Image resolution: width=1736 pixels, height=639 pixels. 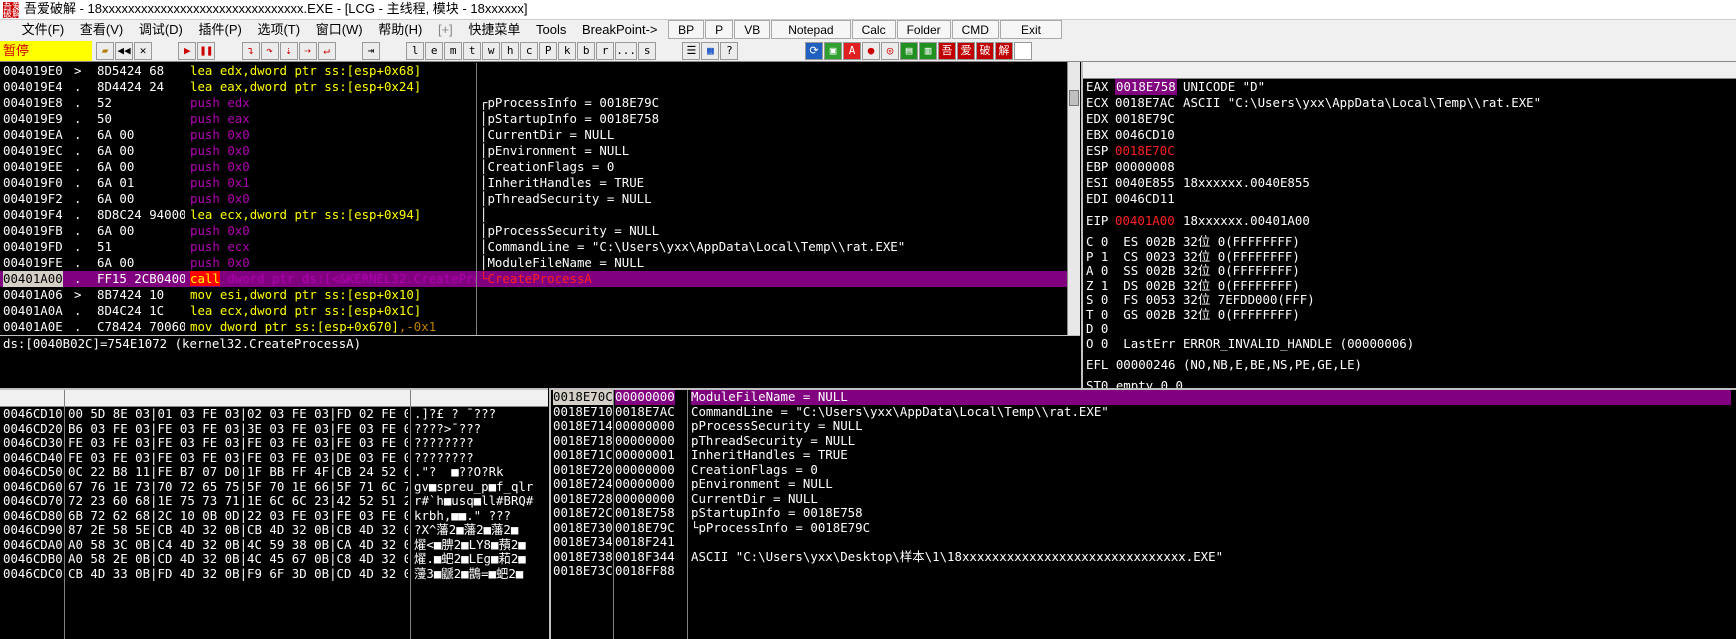 What do you see at coordinates (1143, 484) in the screenshot?
I see `stack-row: 0018E724 00000000 pEnvironment = NULL` at bounding box center [1143, 484].